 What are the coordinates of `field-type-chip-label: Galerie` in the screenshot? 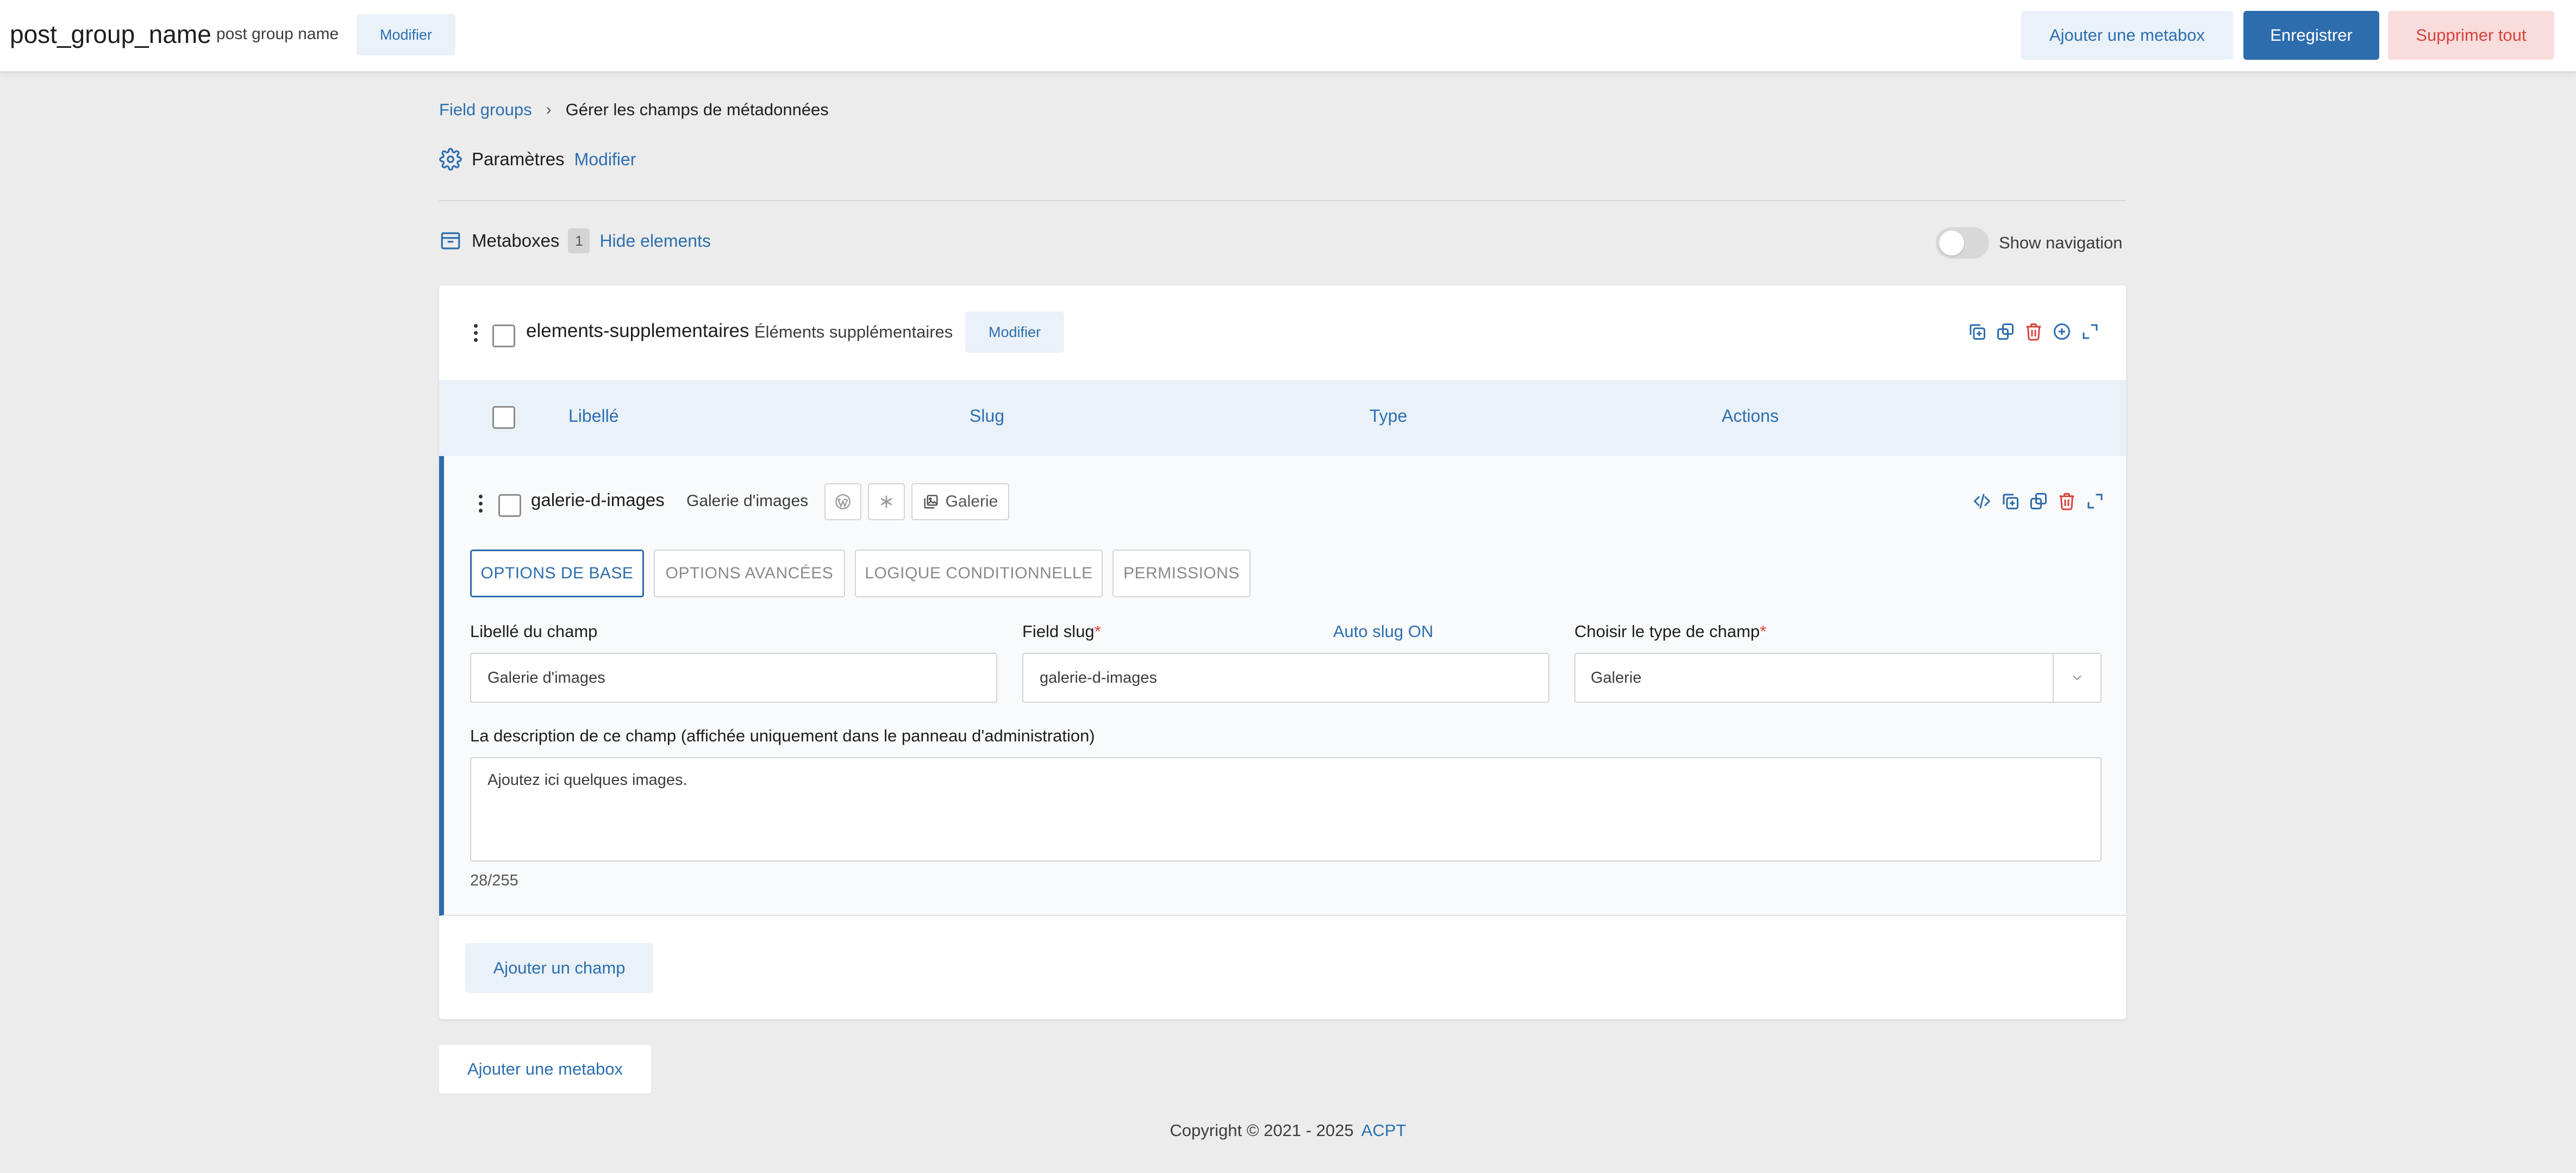 It's located at (971, 501).